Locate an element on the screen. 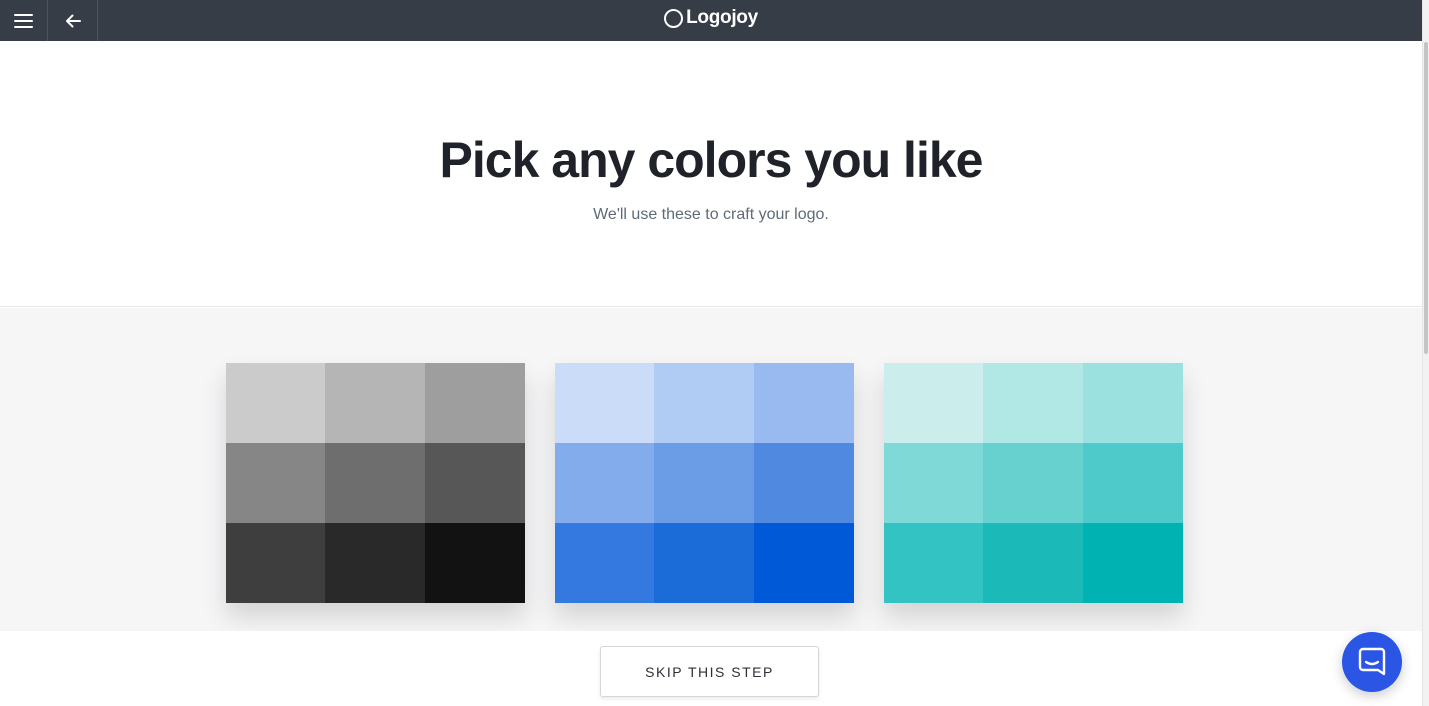 The height and width of the screenshot is (706, 1429). top-bar: Logojoy is located at coordinates (711, 20).